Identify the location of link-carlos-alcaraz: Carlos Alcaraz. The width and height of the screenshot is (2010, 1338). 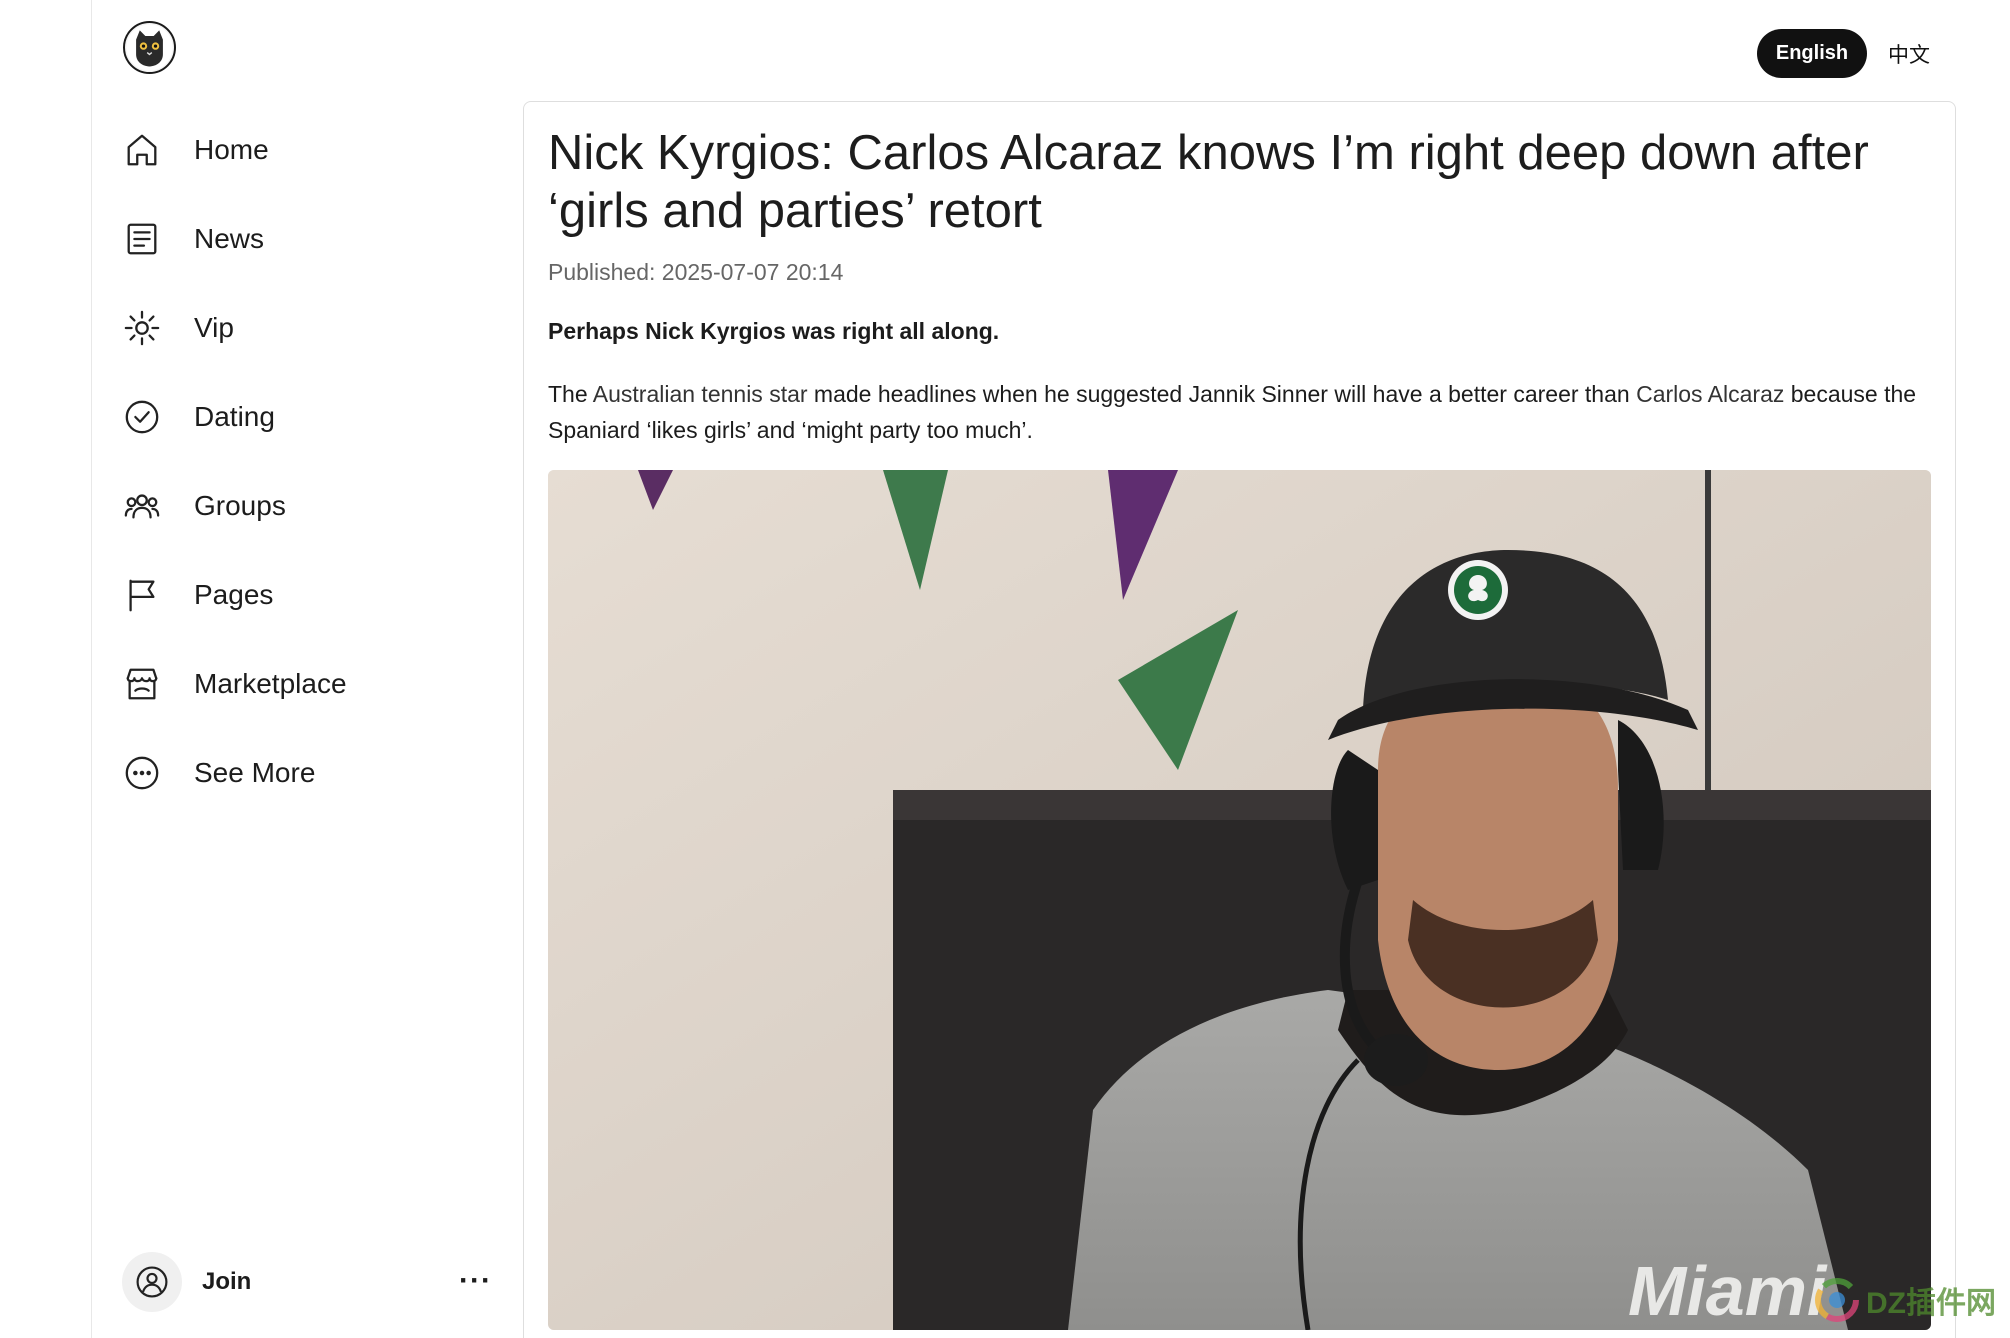
(1710, 394).